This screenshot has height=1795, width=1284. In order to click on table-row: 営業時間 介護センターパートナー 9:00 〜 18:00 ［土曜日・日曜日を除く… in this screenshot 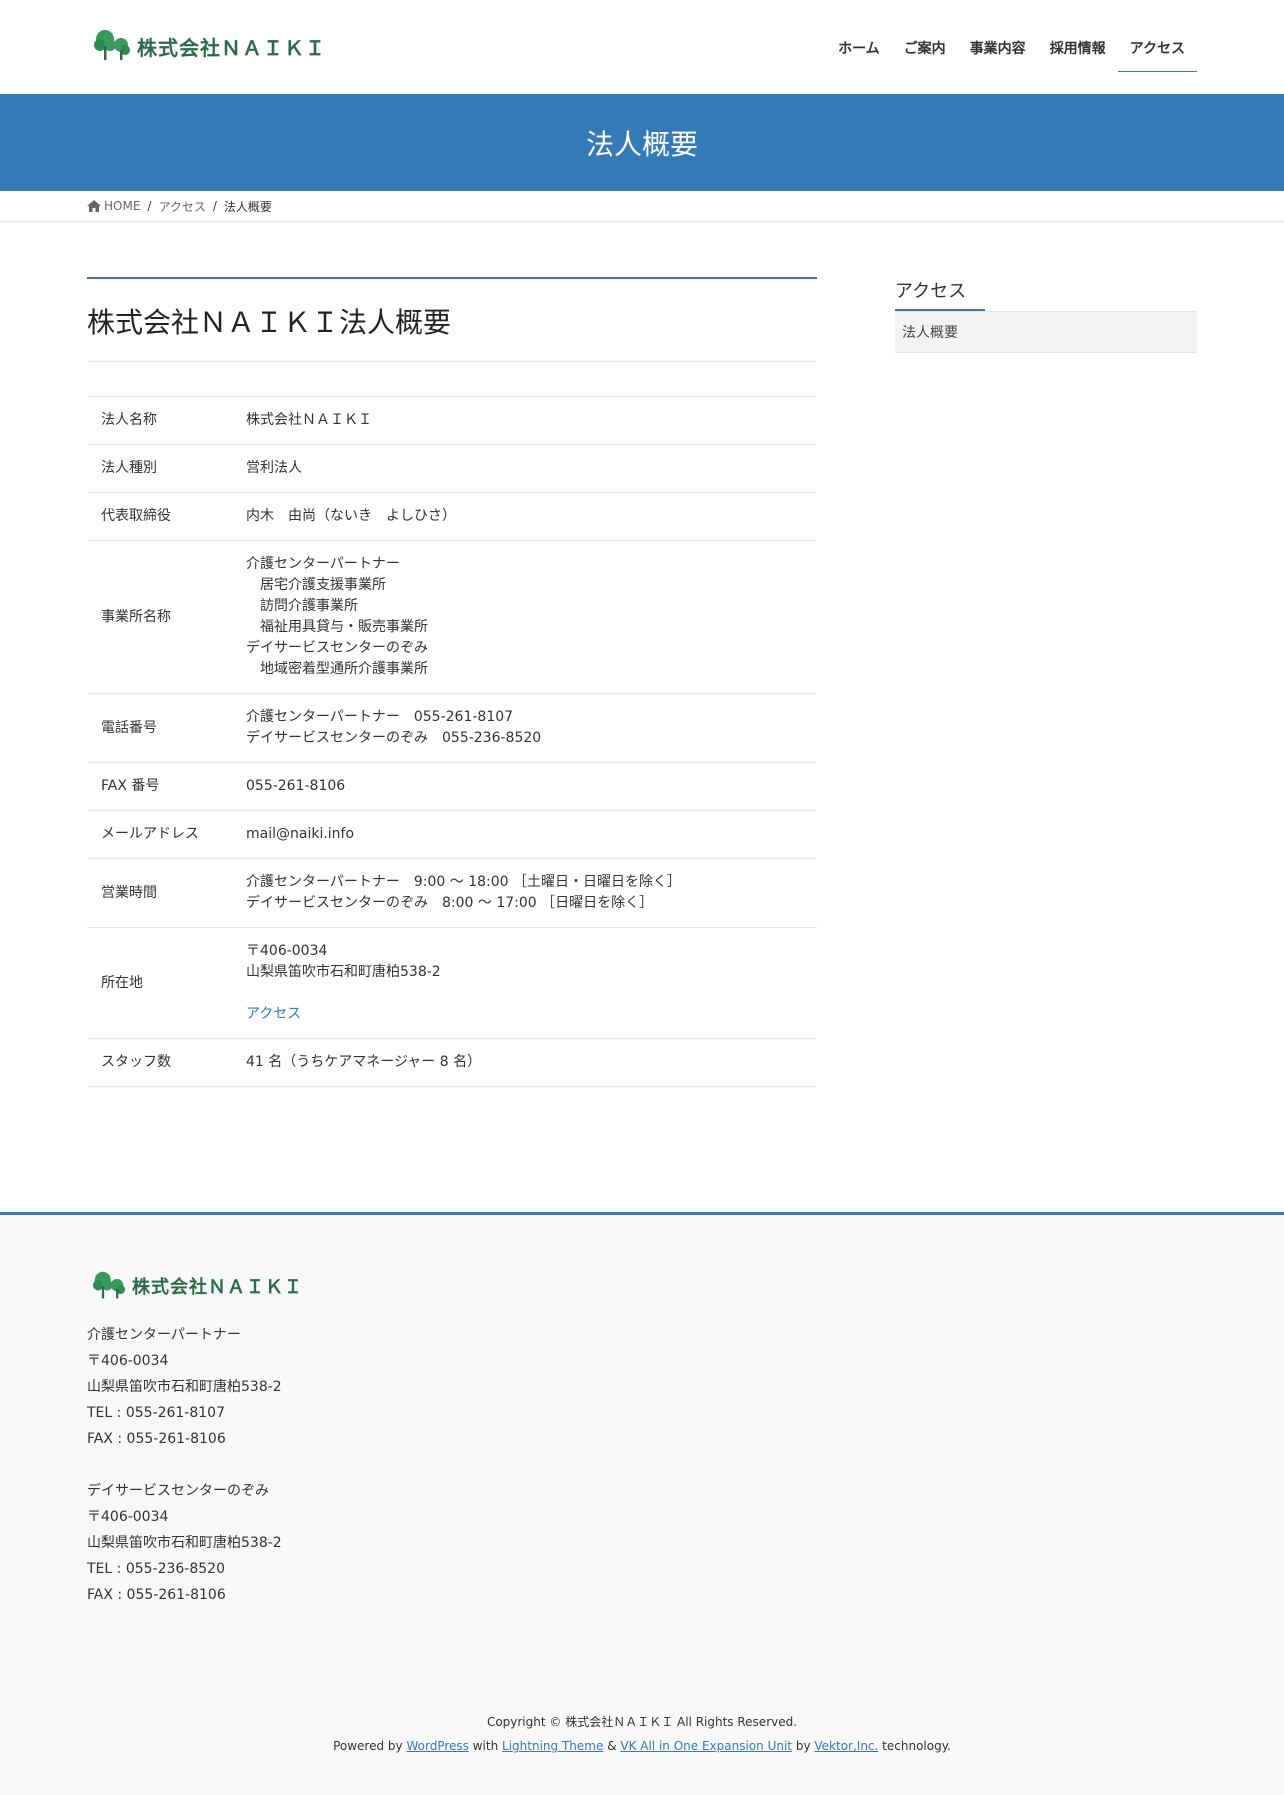, I will do `click(452, 893)`.